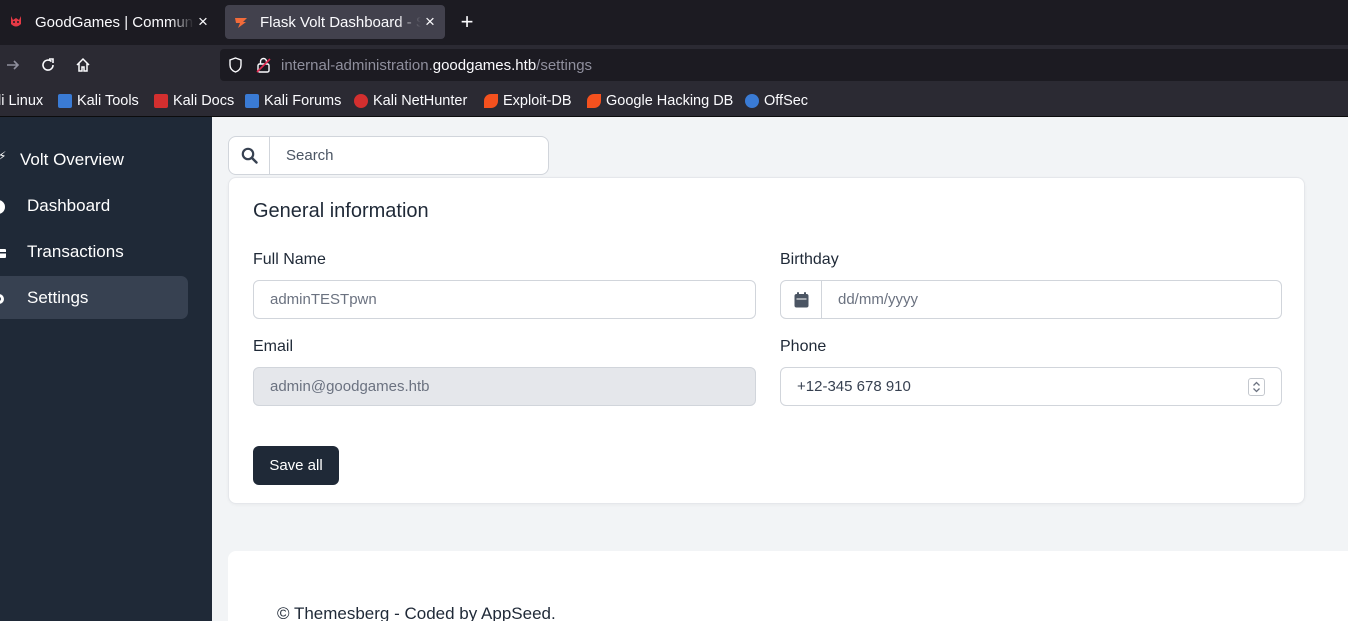 The height and width of the screenshot is (621, 1348). What do you see at coordinates (357, 65) in the screenshot?
I see `url-subdomain: internal-administration.` at bounding box center [357, 65].